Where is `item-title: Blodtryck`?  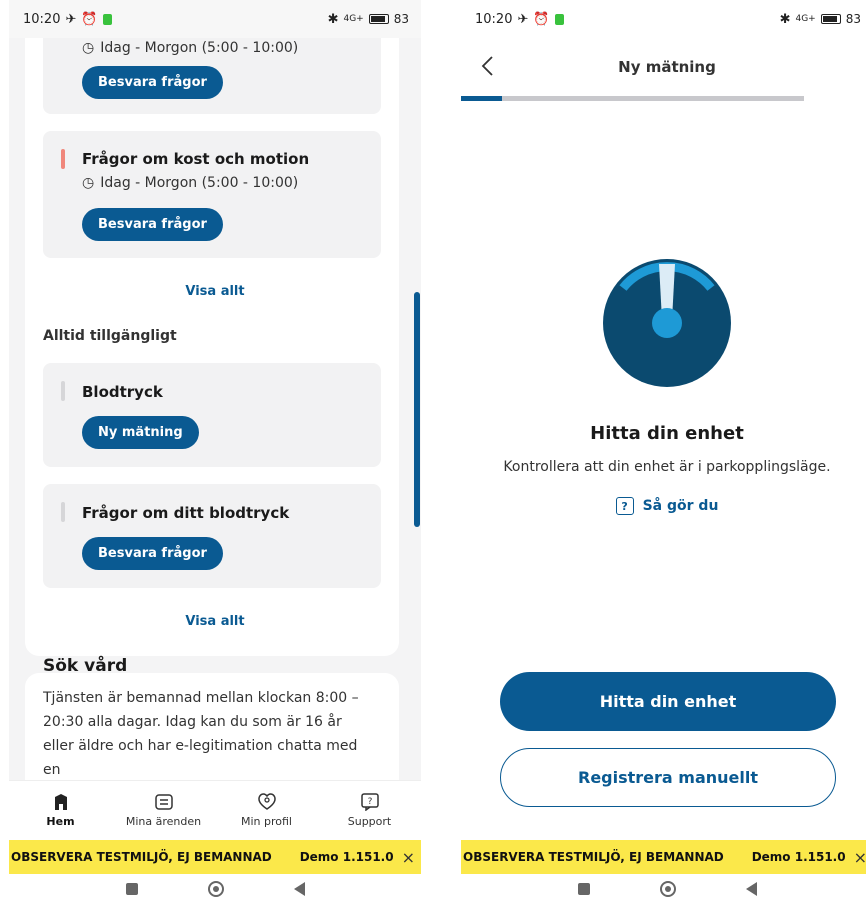 item-title: Blodtryck is located at coordinates (122, 392).